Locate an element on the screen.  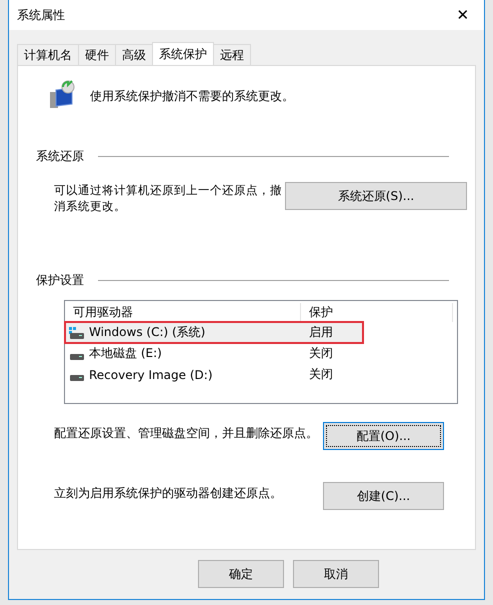
close-button: ✕ is located at coordinates (463, 15).